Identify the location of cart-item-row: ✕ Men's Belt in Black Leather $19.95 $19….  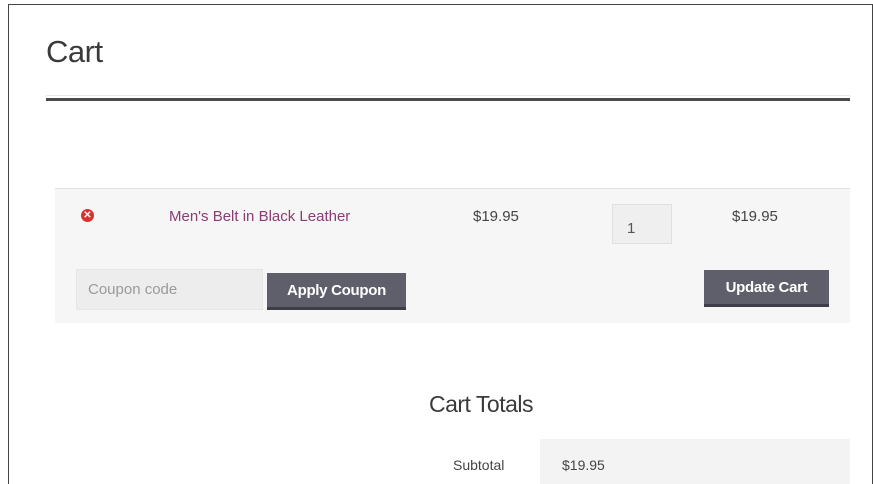
(452, 222).